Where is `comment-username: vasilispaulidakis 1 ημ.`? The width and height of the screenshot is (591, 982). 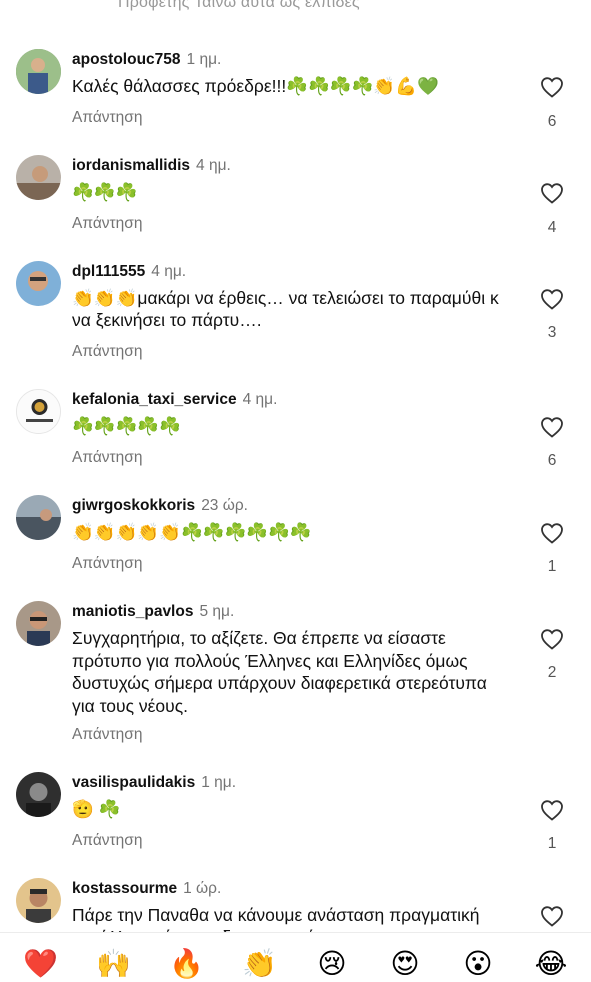
comment-username: vasilispaulidakis 1 ημ. is located at coordinates (154, 783).